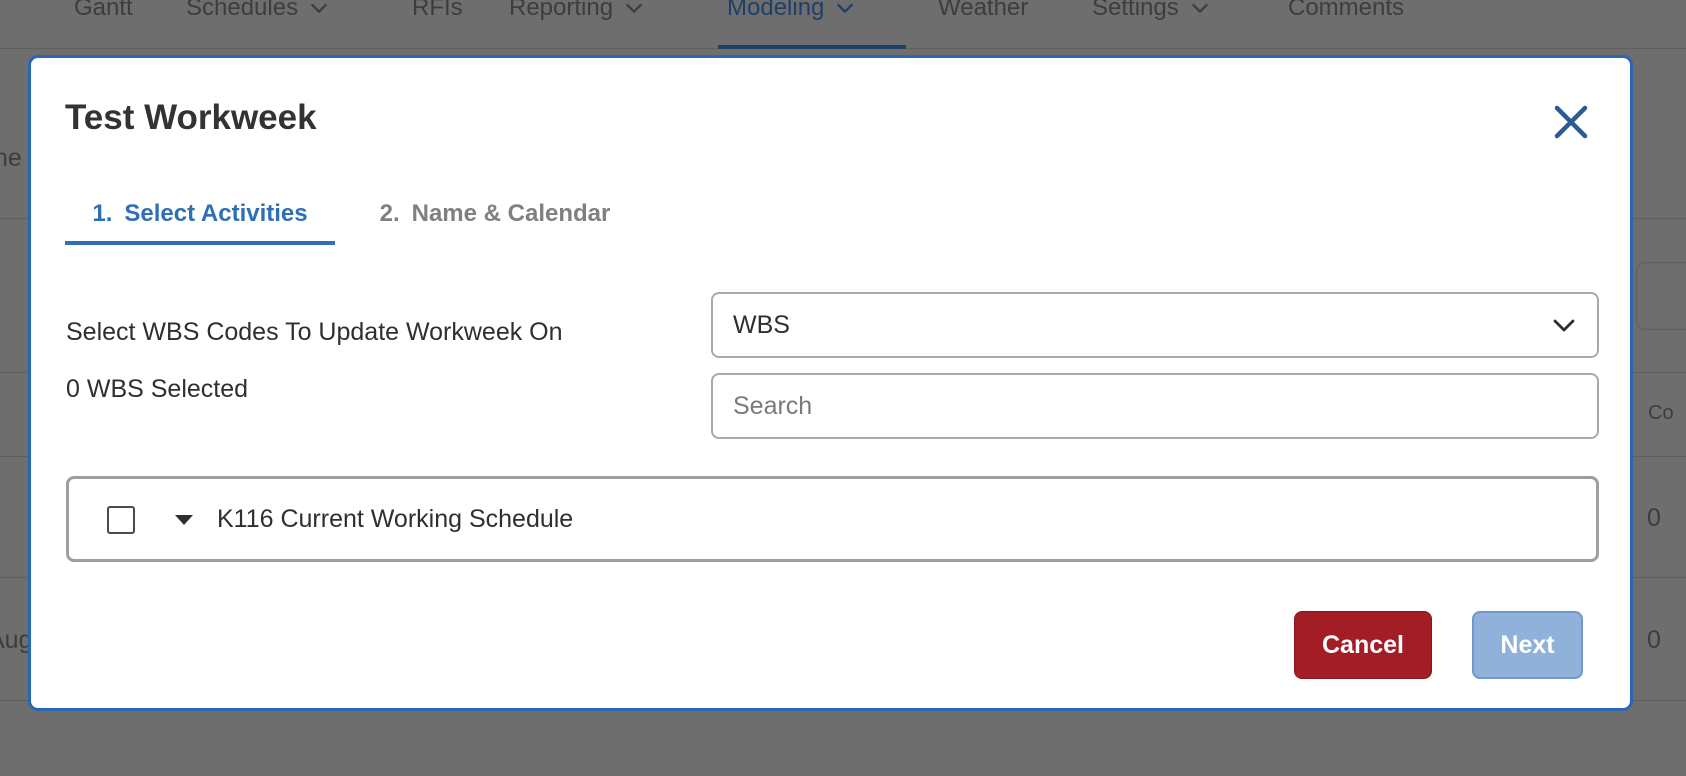 This screenshot has height=776, width=1686. Describe the element at coordinates (191, 117) in the screenshot. I see `modal-title: Test Workweek` at that location.